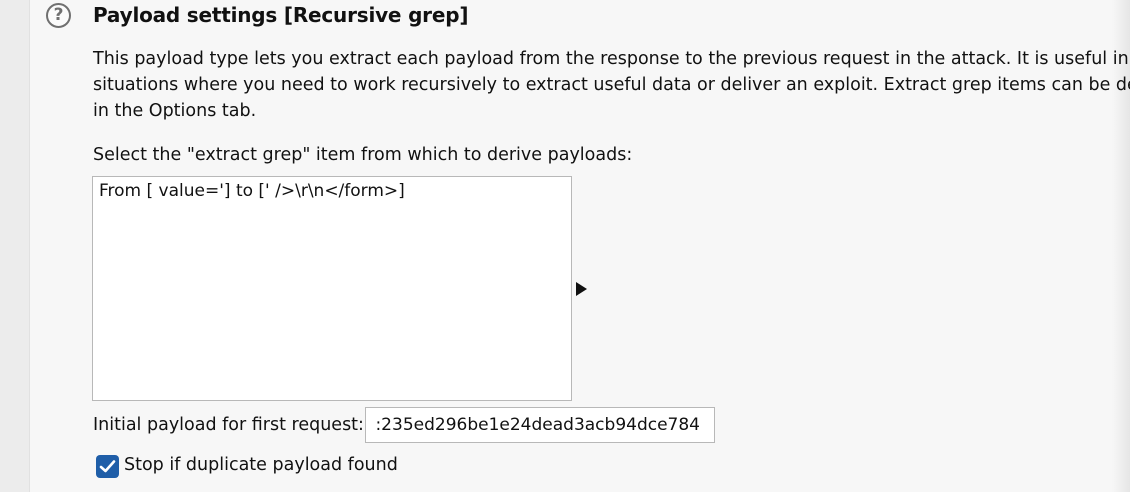 The height and width of the screenshot is (492, 1130). I want to click on extract-grep-item: From [ value='] to [' />\r\n</form>], so click(252, 191).